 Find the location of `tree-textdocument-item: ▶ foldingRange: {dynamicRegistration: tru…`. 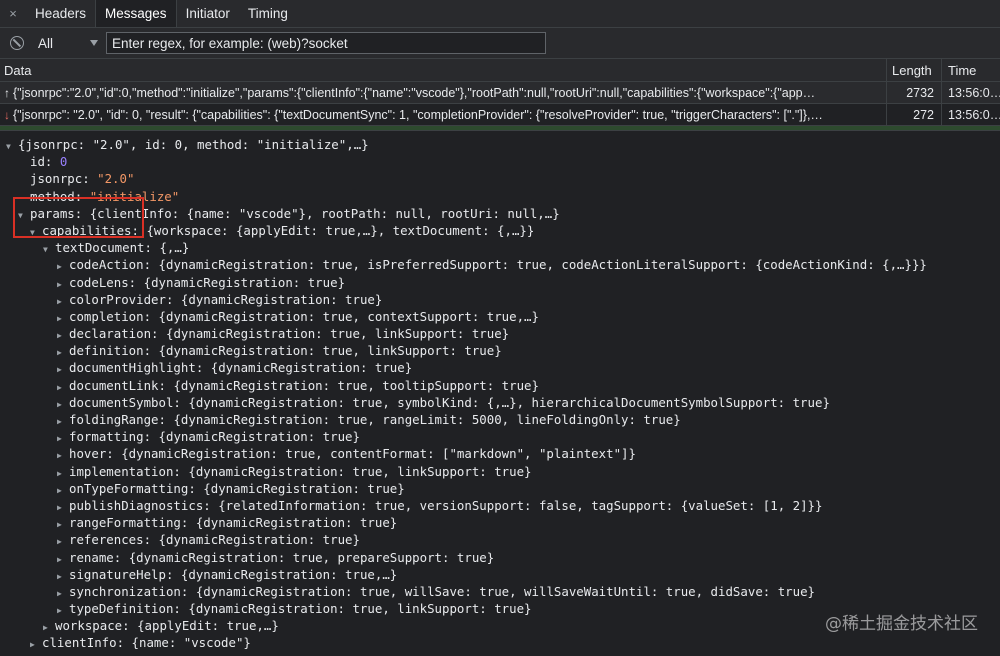

tree-textdocument-item: ▶ foldingRange: {dynamicRegistration: tru… is located at coordinates (500, 419).